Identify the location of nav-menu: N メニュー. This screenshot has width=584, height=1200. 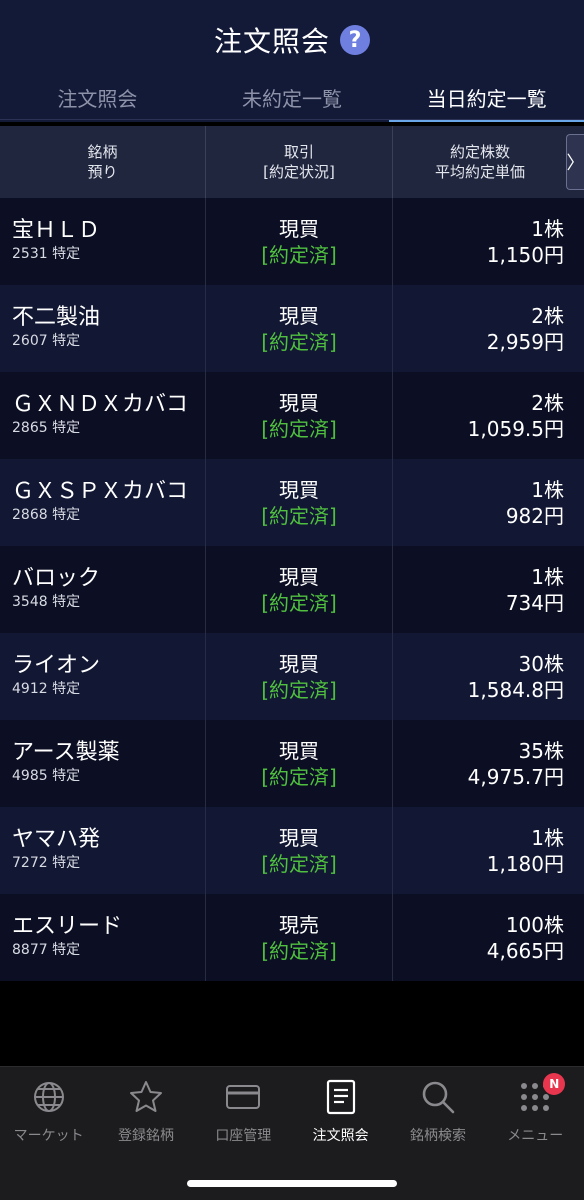
(535, 1108).